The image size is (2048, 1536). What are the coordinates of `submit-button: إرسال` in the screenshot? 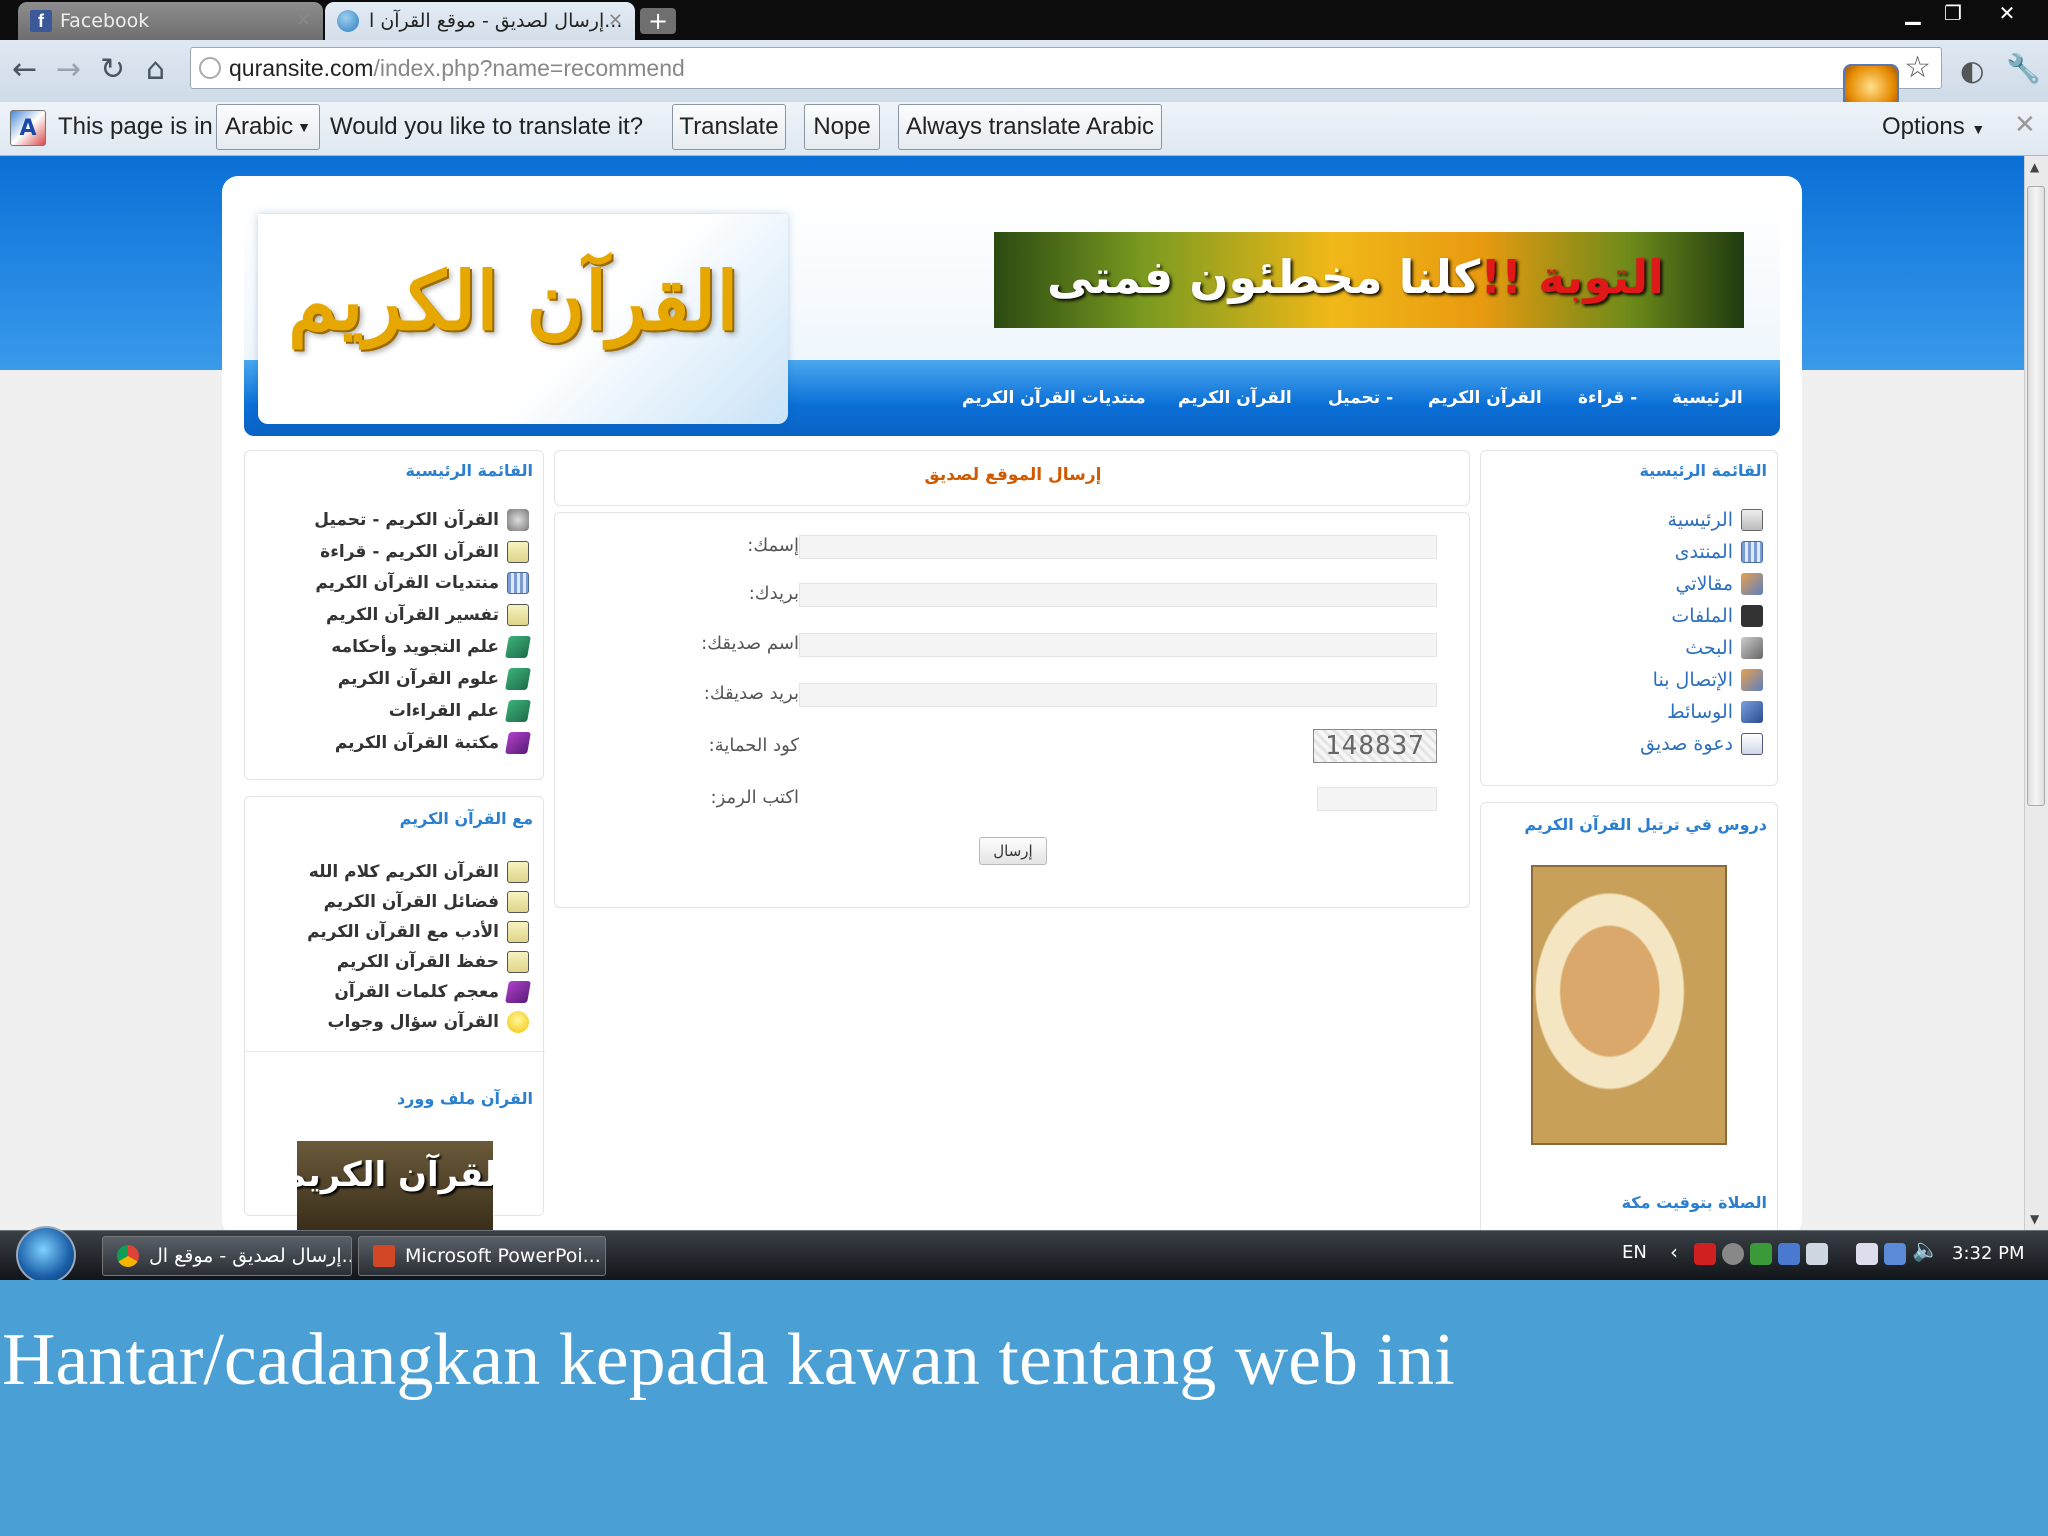 It's located at (1013, 851).